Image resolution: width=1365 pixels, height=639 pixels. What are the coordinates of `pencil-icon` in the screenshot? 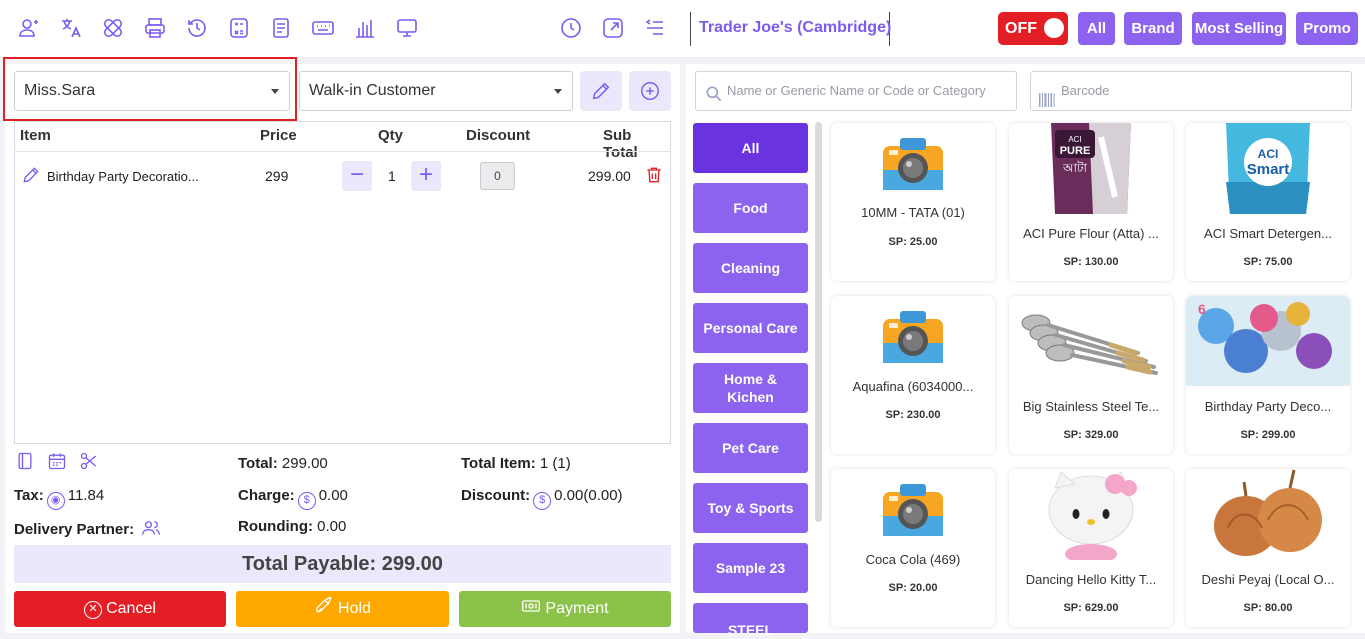 It's located at (601, 91).